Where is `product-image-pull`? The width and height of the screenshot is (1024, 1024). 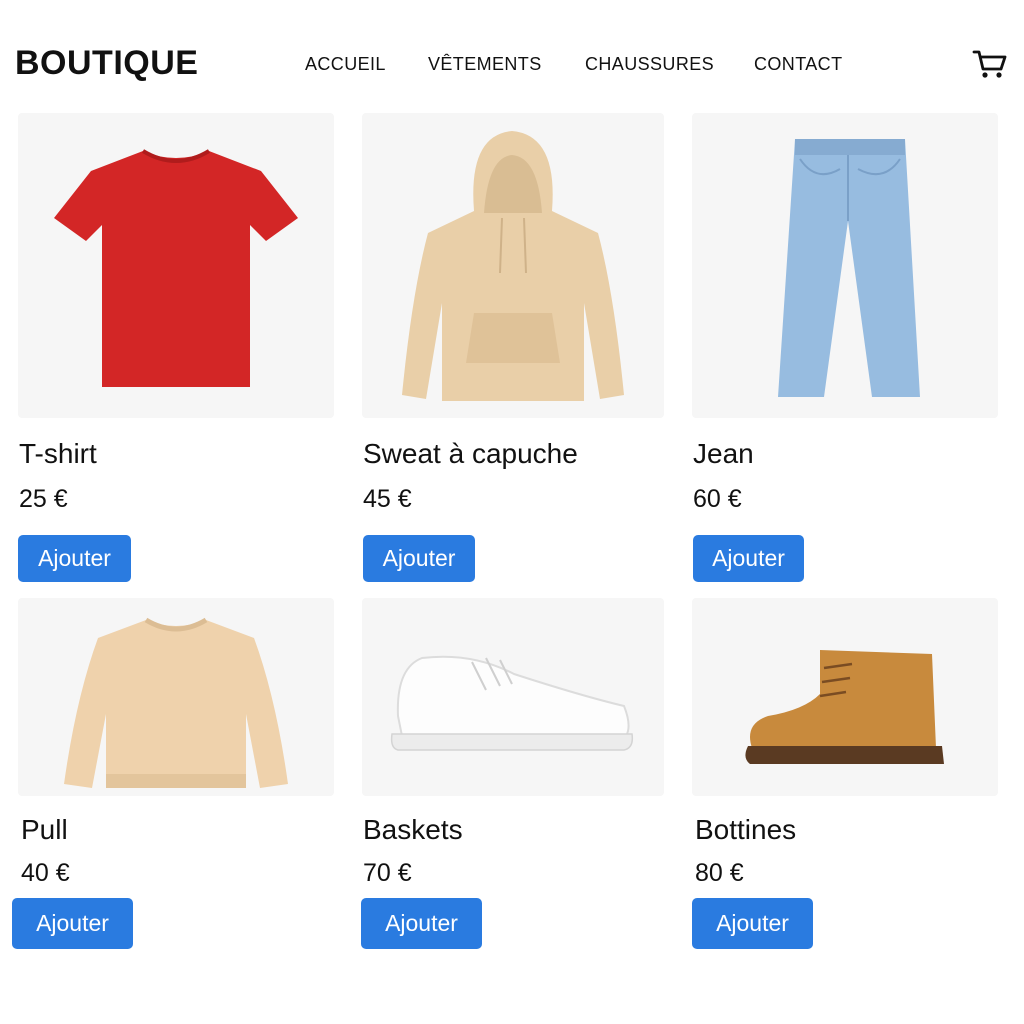 product-image-pull is located at coordinates (176, 697).